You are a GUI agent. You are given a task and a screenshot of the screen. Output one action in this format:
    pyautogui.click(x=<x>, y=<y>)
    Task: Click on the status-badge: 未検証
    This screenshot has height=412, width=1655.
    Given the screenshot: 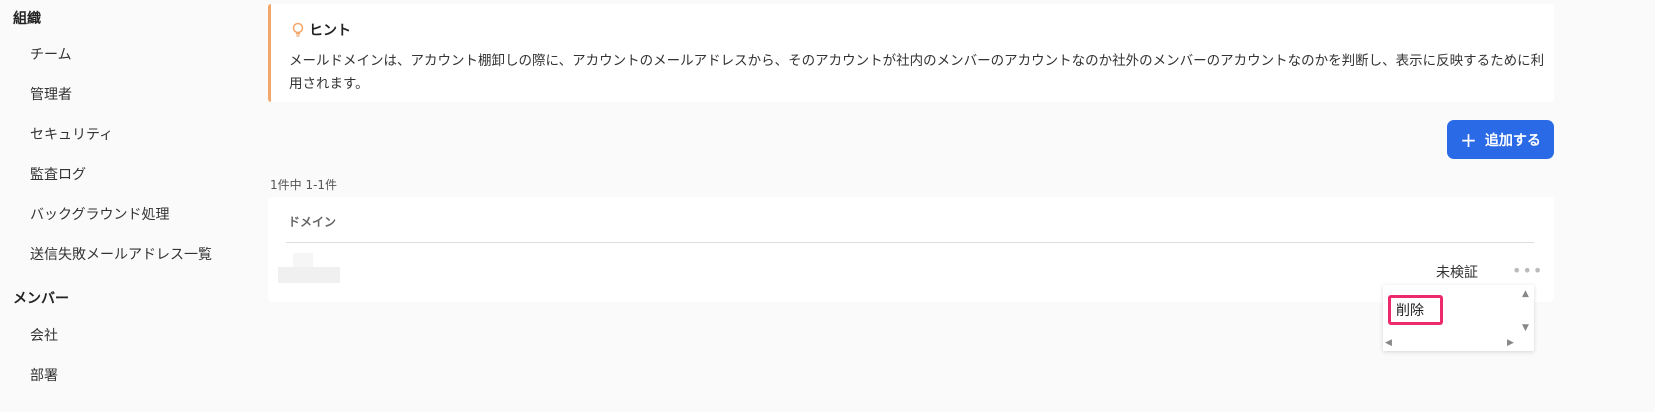 What is the action you would take?
    pyautogui.click(x=1457, y=273)
    